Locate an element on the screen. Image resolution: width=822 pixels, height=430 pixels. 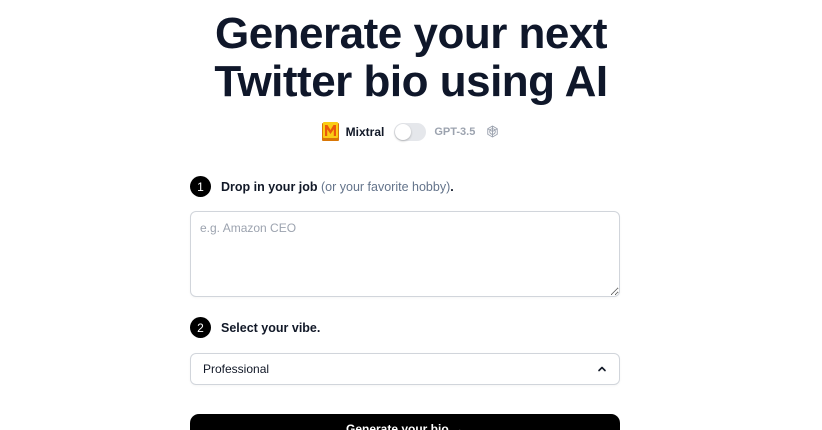
step-1-label: Drop in your job is located at coordinates (269, 186).